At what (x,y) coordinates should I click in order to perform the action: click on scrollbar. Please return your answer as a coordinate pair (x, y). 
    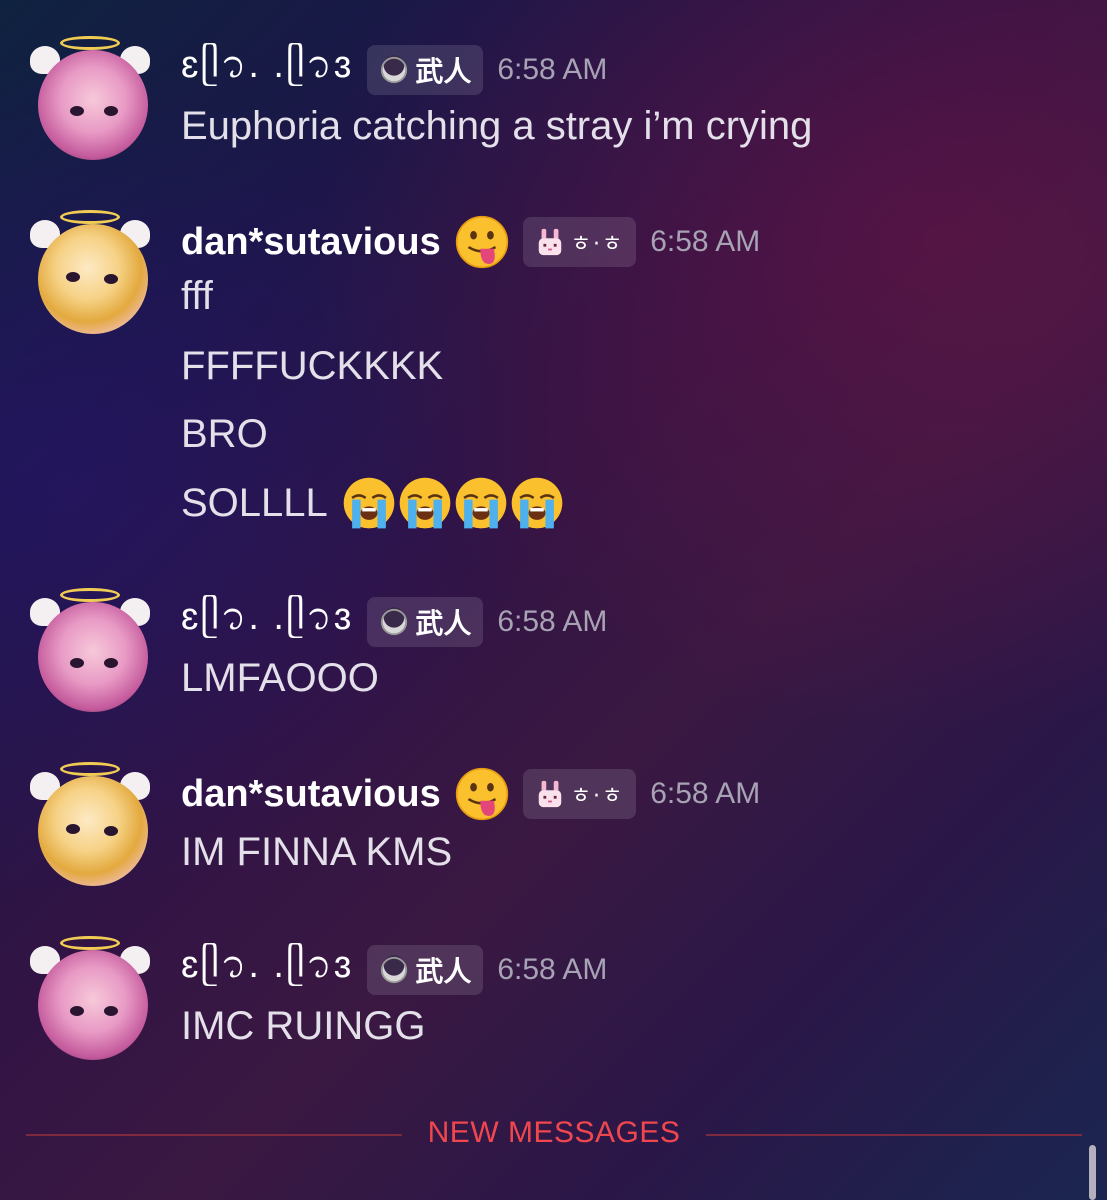
    Looking at the image, I should click on (1092, 1172).